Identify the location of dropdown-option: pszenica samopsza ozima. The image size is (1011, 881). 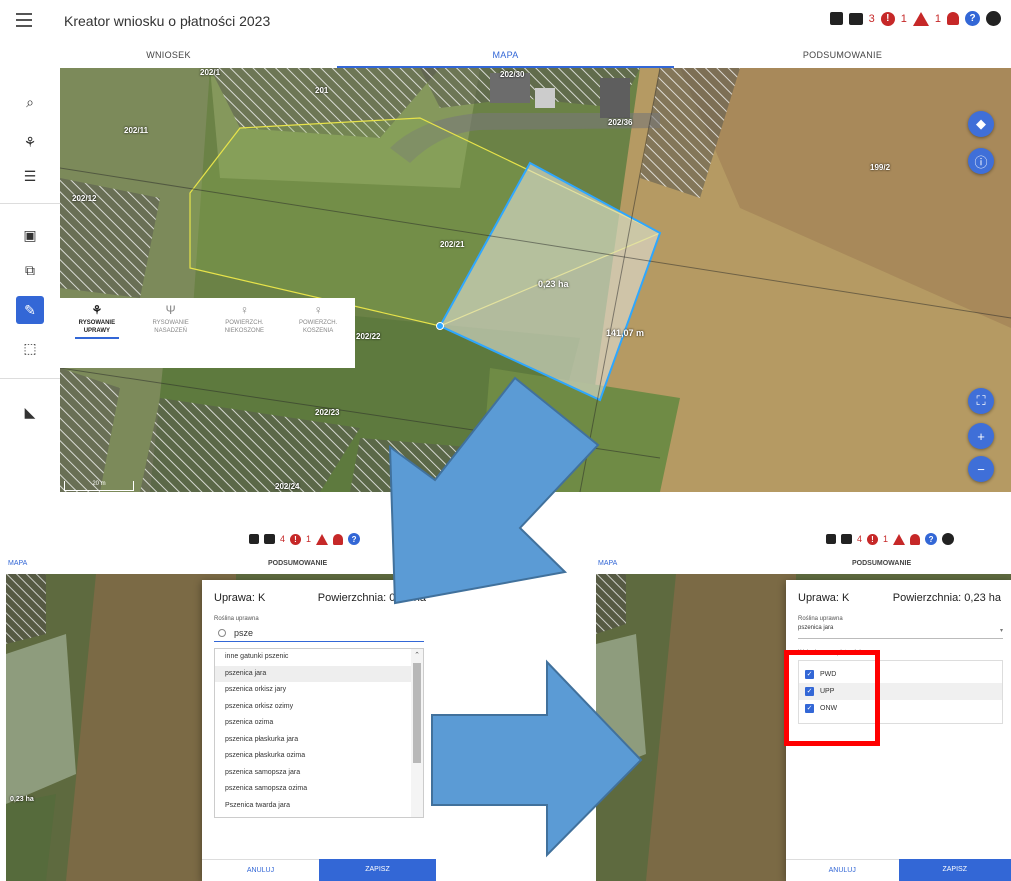
(319, 789).